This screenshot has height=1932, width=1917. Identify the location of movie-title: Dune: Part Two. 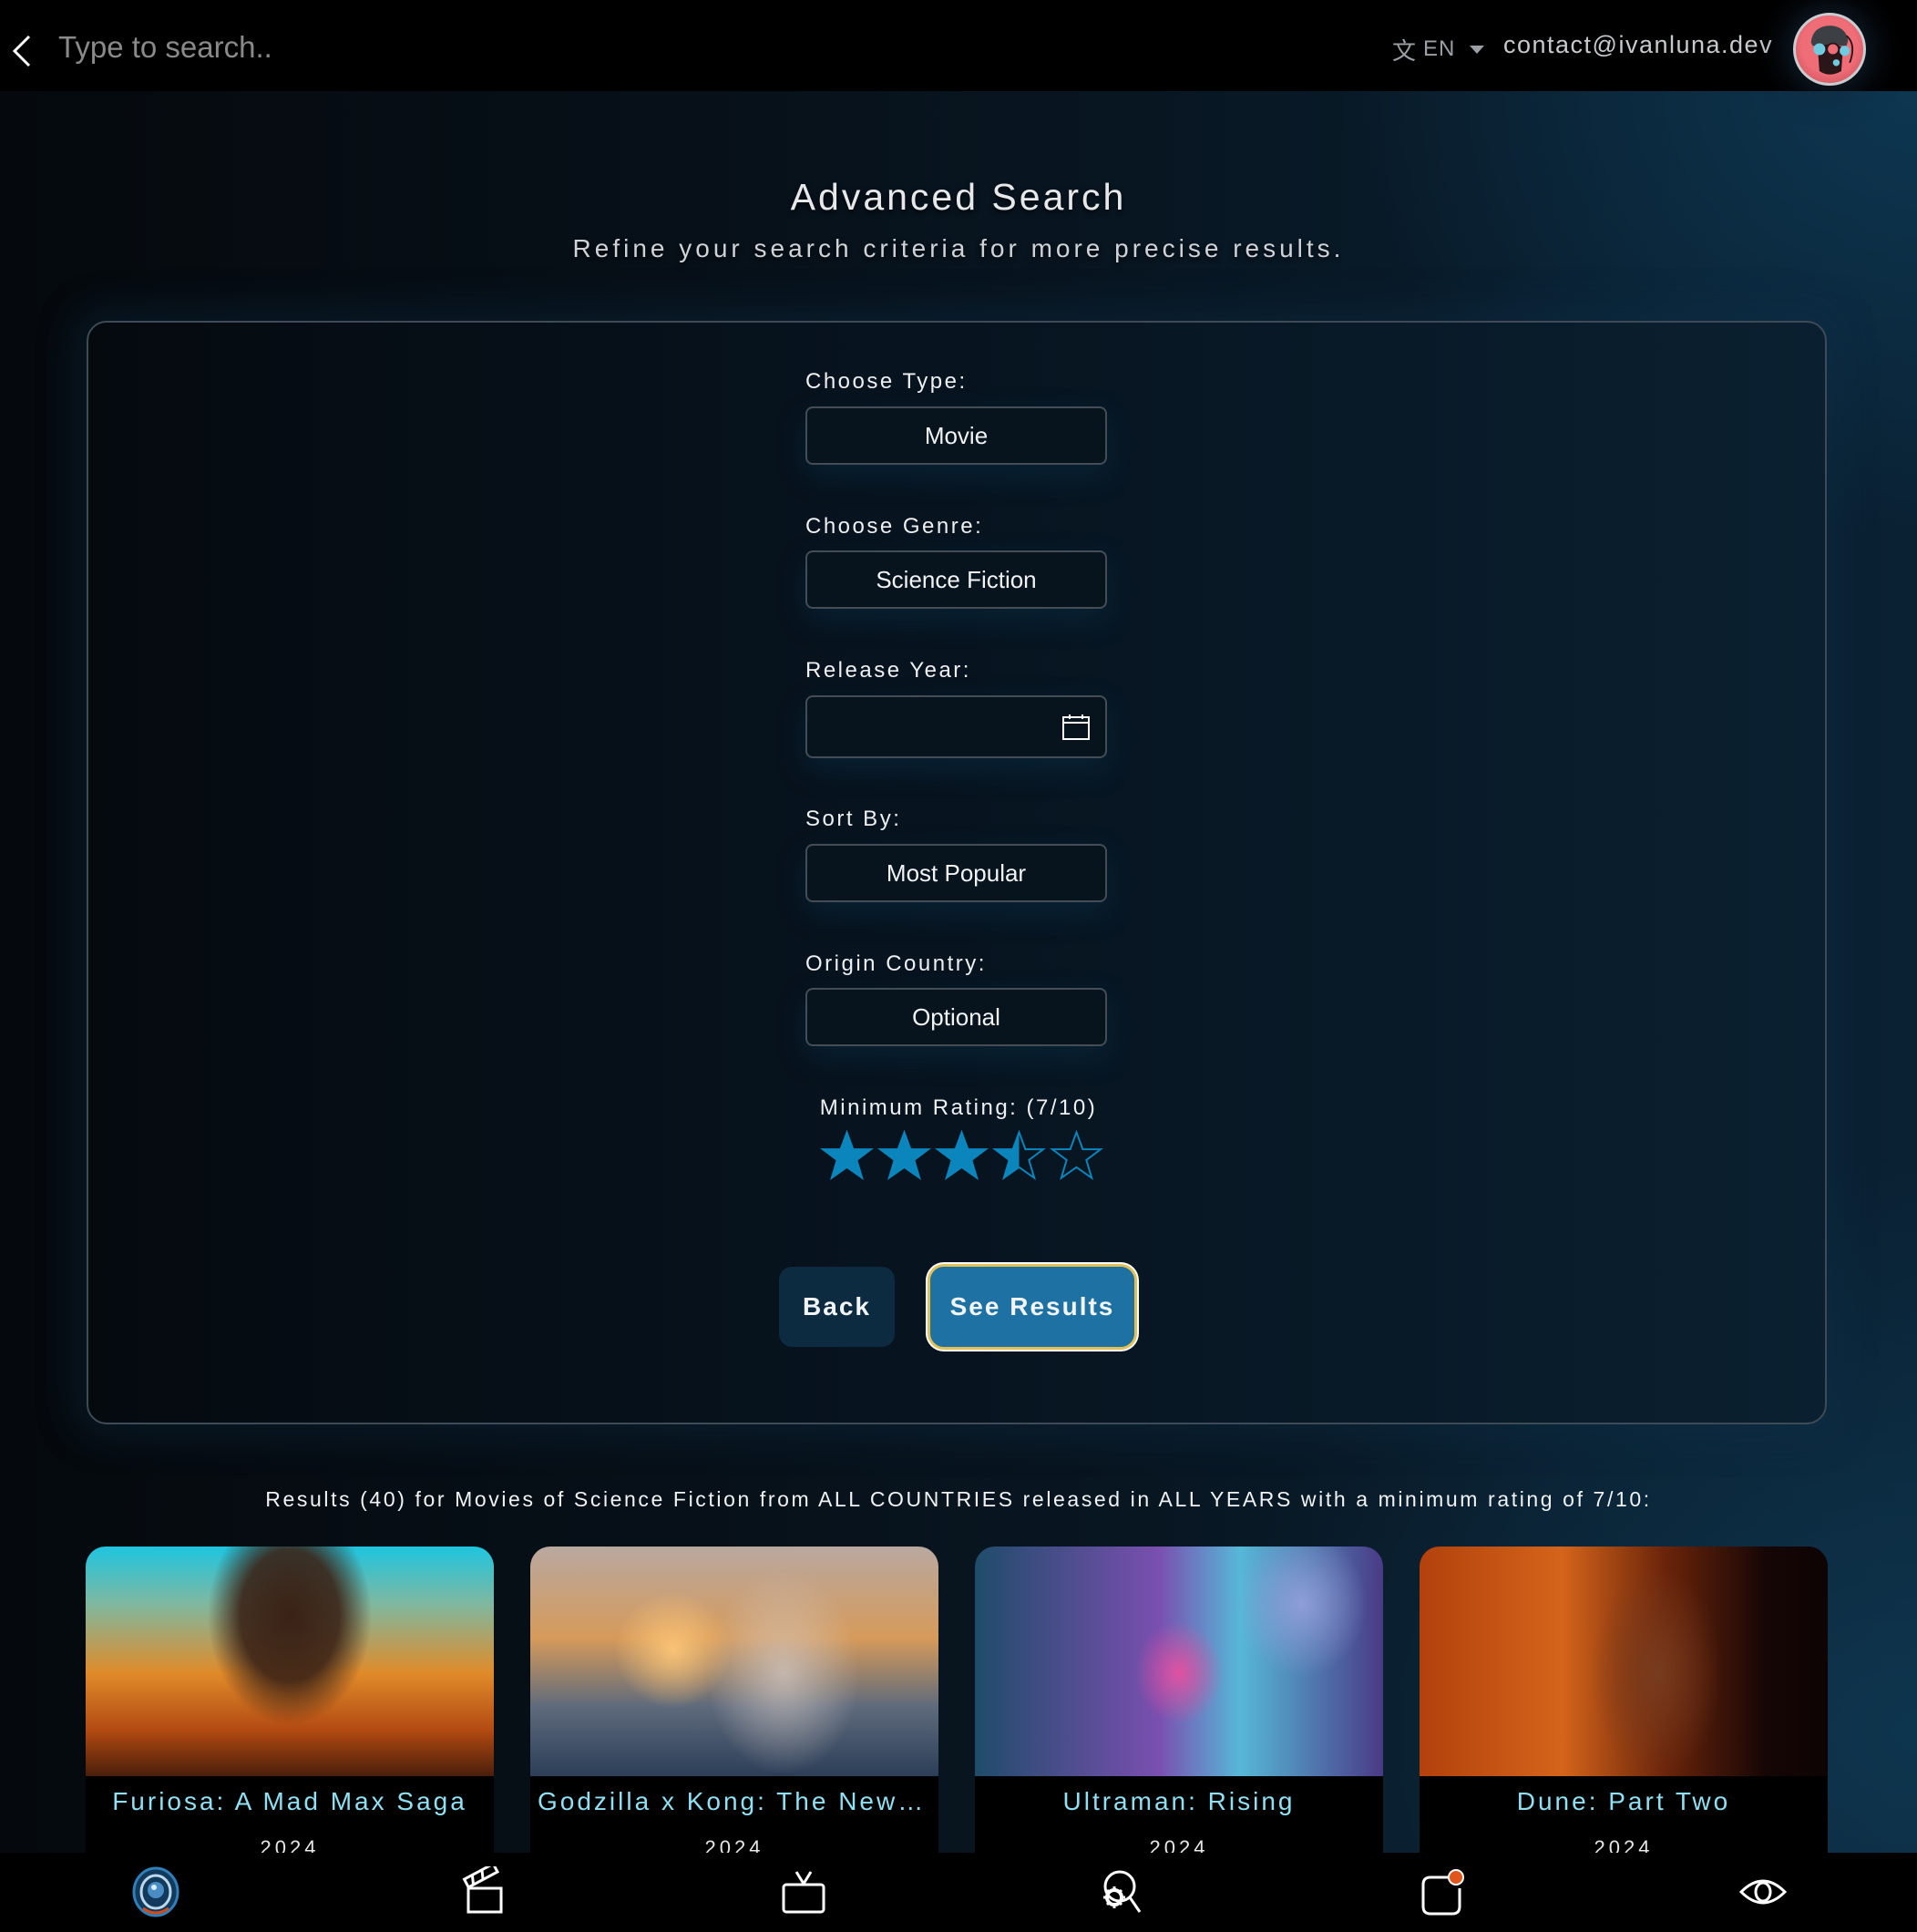
(1623, 1801).